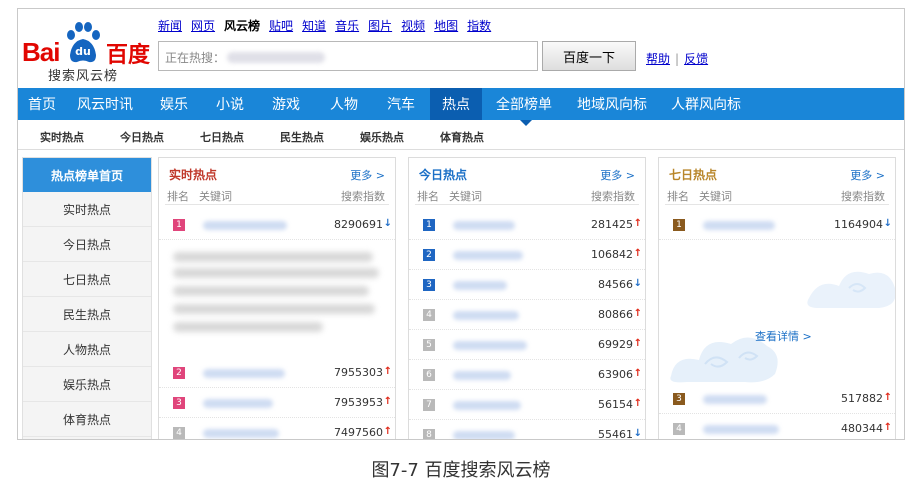  What do you see at coordinates (527, 315) in the screenshot?
I see `table-row: 4 80866 ↑` at bounding box center [527, 315].